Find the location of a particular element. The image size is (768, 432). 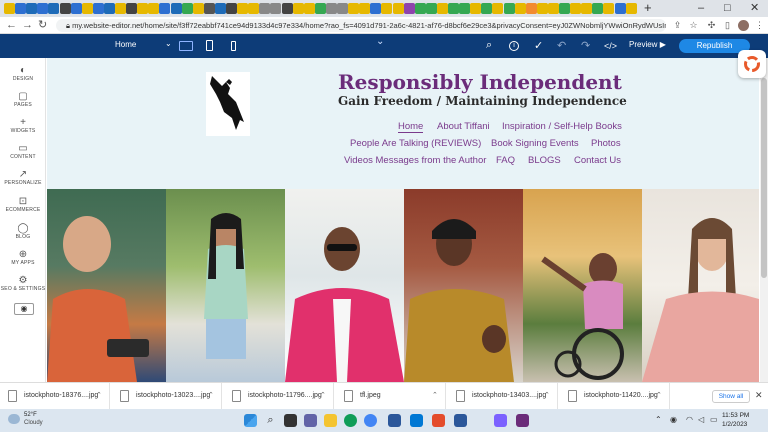

nav-contact: Contact Us is located at coordinates (597, 160).